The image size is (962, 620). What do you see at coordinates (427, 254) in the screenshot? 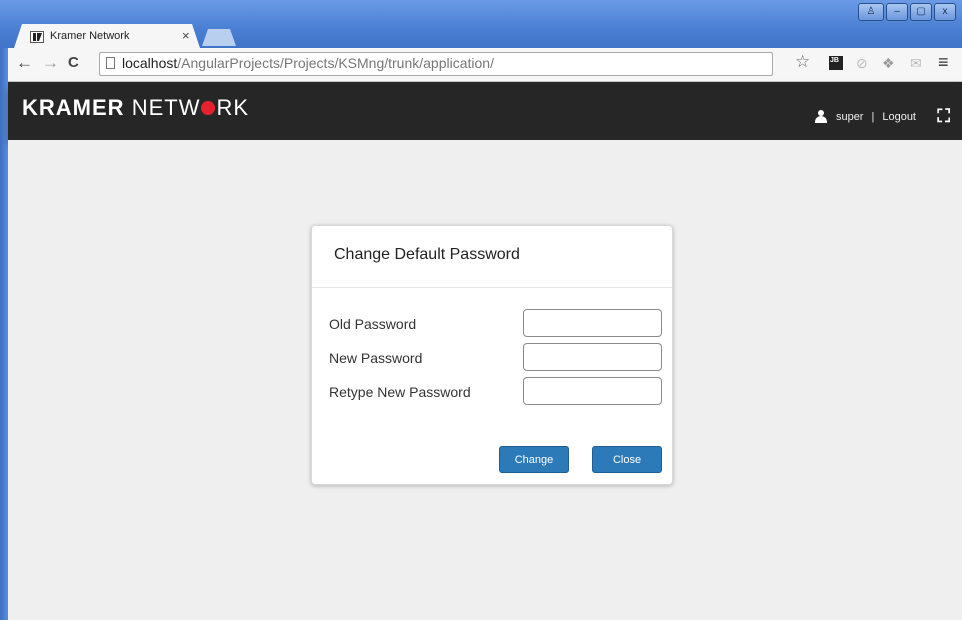
I see `dialog-title: Change Default Password` at bounding box center [427, 254].